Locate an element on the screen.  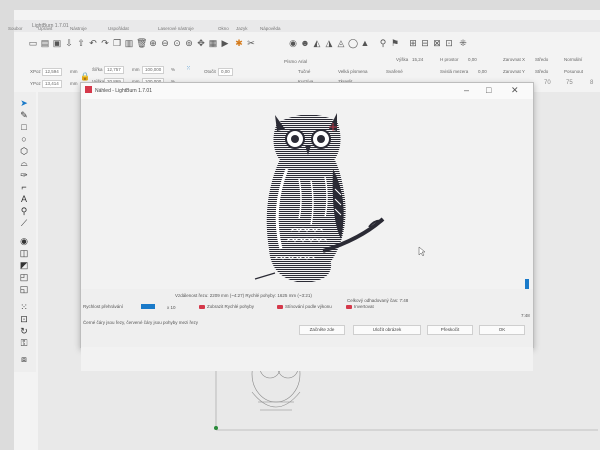
save-image-button: Uložit obrázek is located at coordinates (387, 330).